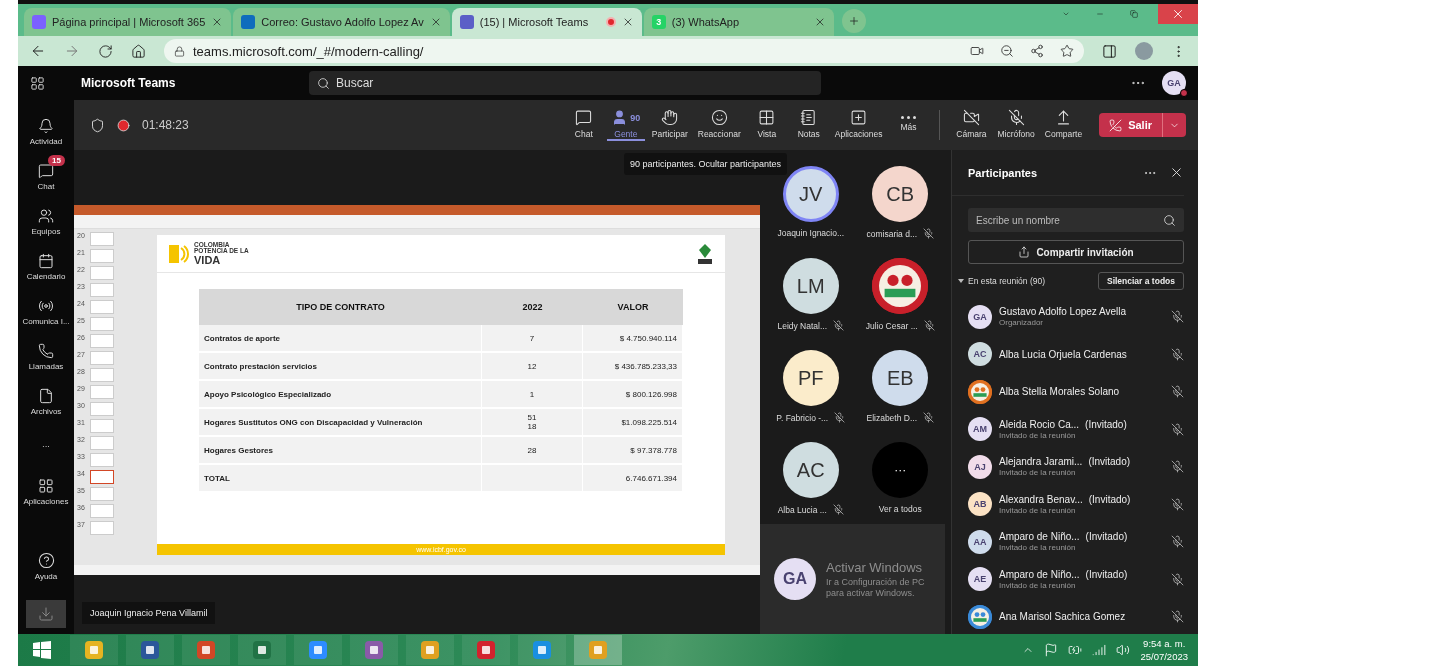  Describe the element at coordinates (1068, 579) in the screenshot. I see `participant-row: AE Amparo de Niño... (Invitado) Invitado de la reunión` at that location.